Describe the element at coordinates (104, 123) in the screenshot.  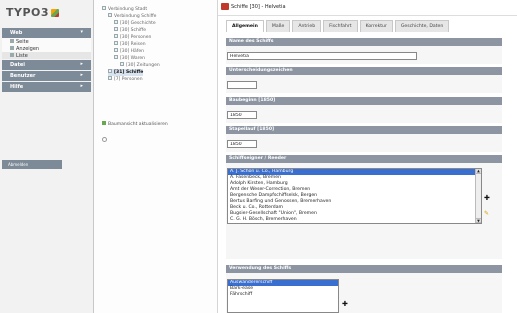
I see `refresh-icon` at that location.